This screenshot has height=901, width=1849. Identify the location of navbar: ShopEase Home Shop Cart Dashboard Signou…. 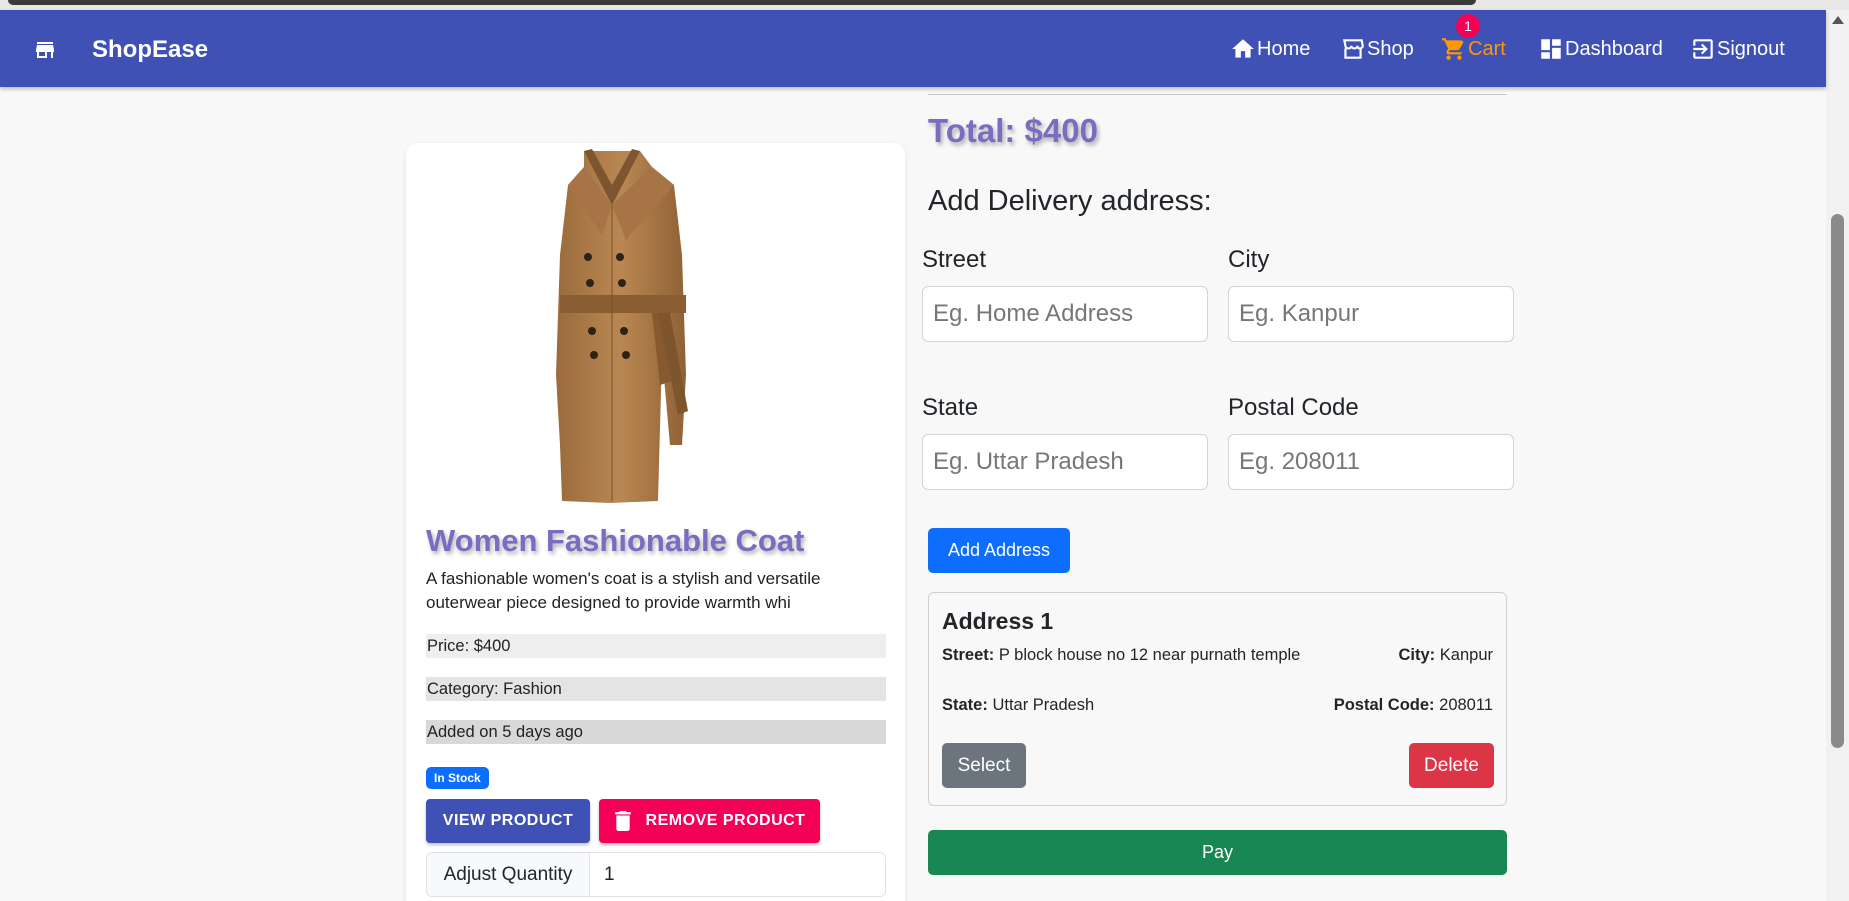
(913, 48).